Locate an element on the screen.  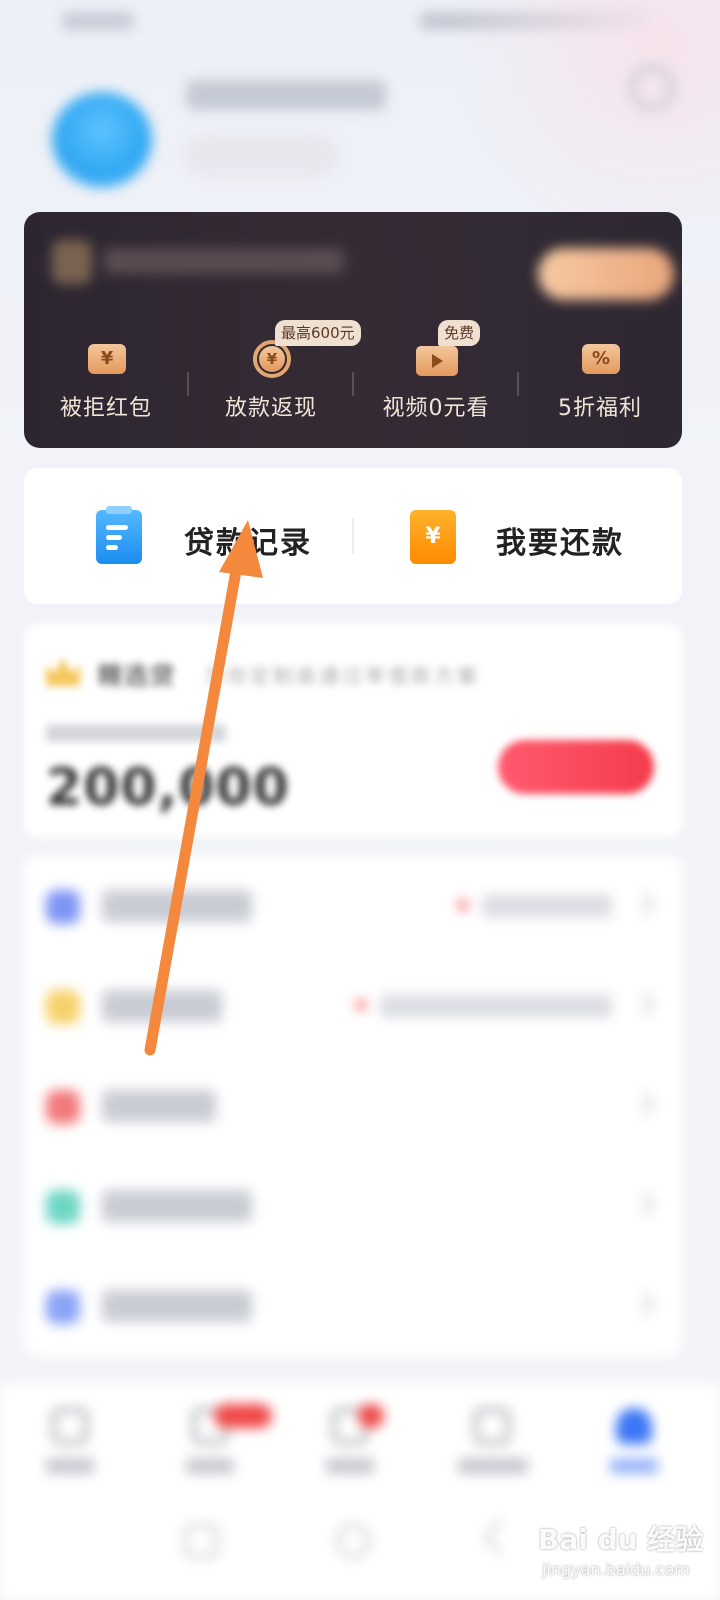
tab-home is located at coordinates (72, 1440).